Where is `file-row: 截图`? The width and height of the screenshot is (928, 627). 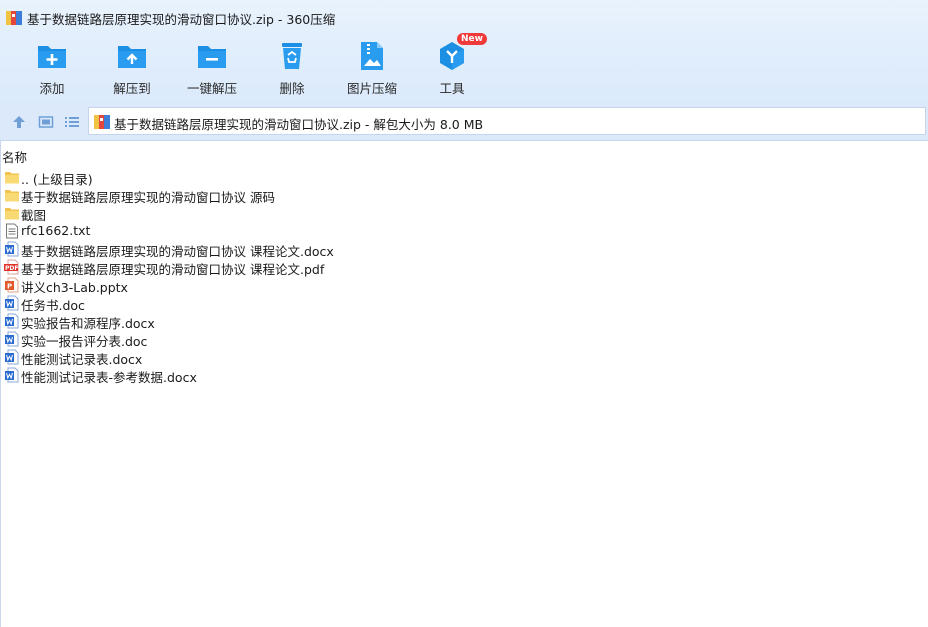
file-row: 截图 is located at coordinates (454, 213).